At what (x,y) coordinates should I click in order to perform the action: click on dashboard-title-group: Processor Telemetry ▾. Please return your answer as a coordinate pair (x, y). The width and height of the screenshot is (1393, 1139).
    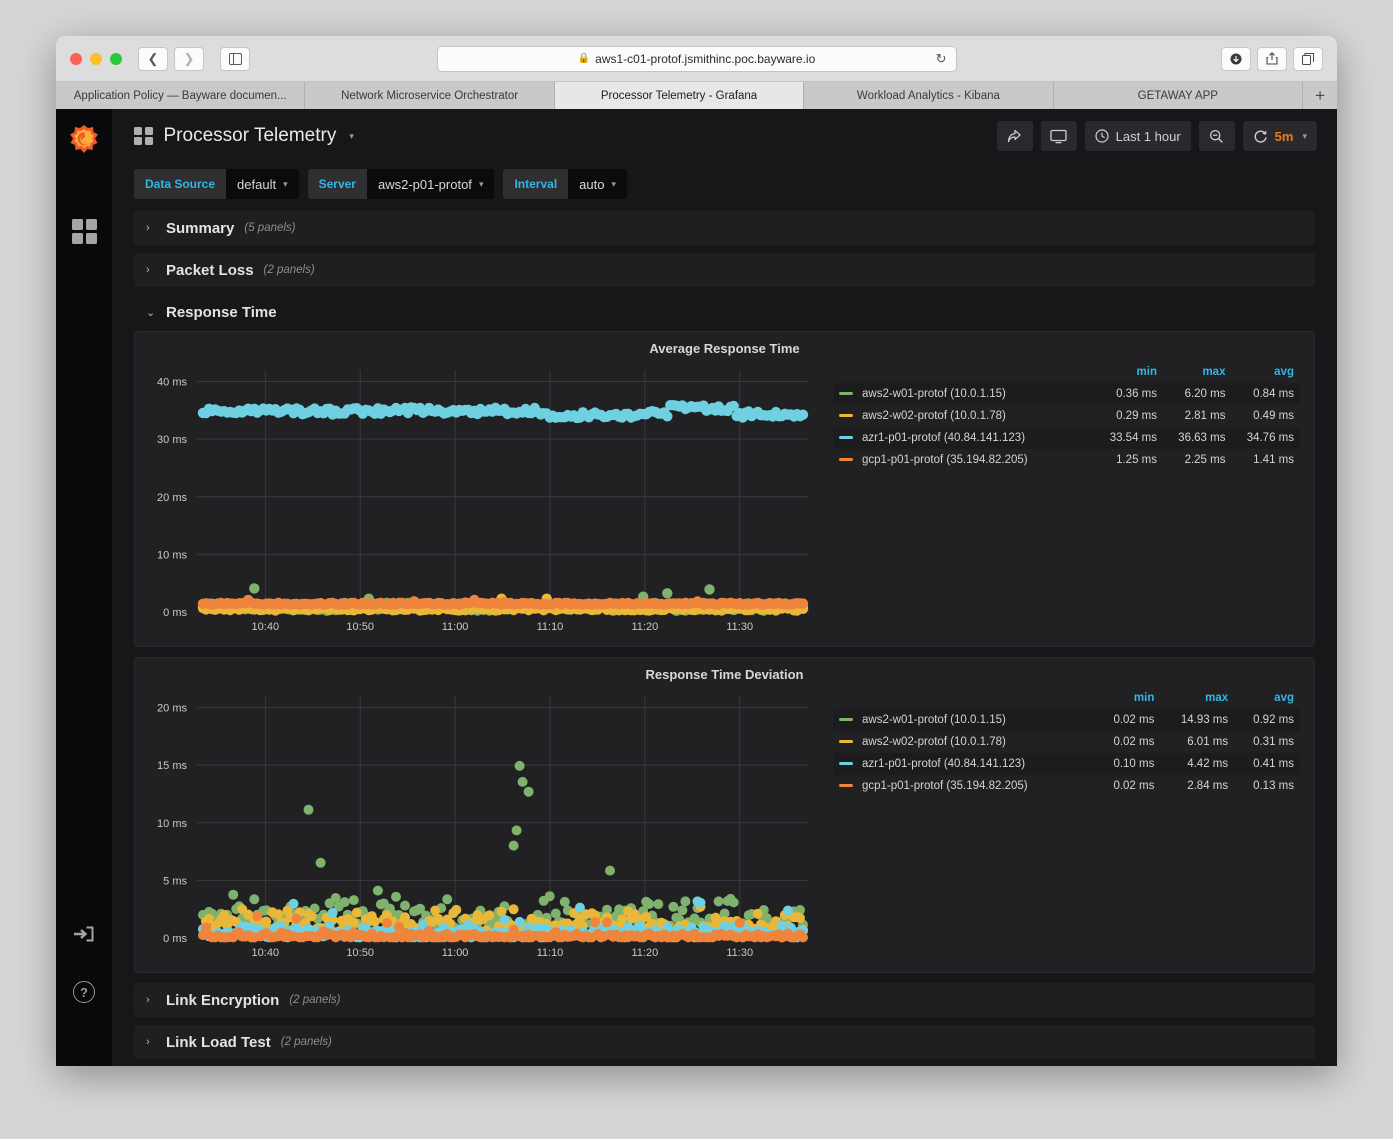
    Looking at the image, I should click on (244, 136).